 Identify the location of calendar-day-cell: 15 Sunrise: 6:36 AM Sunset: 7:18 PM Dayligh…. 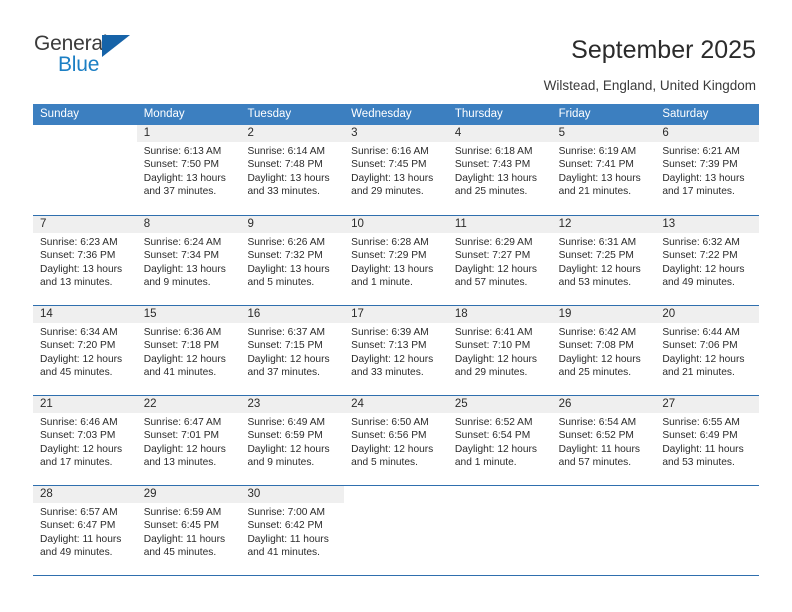
(188, 351).